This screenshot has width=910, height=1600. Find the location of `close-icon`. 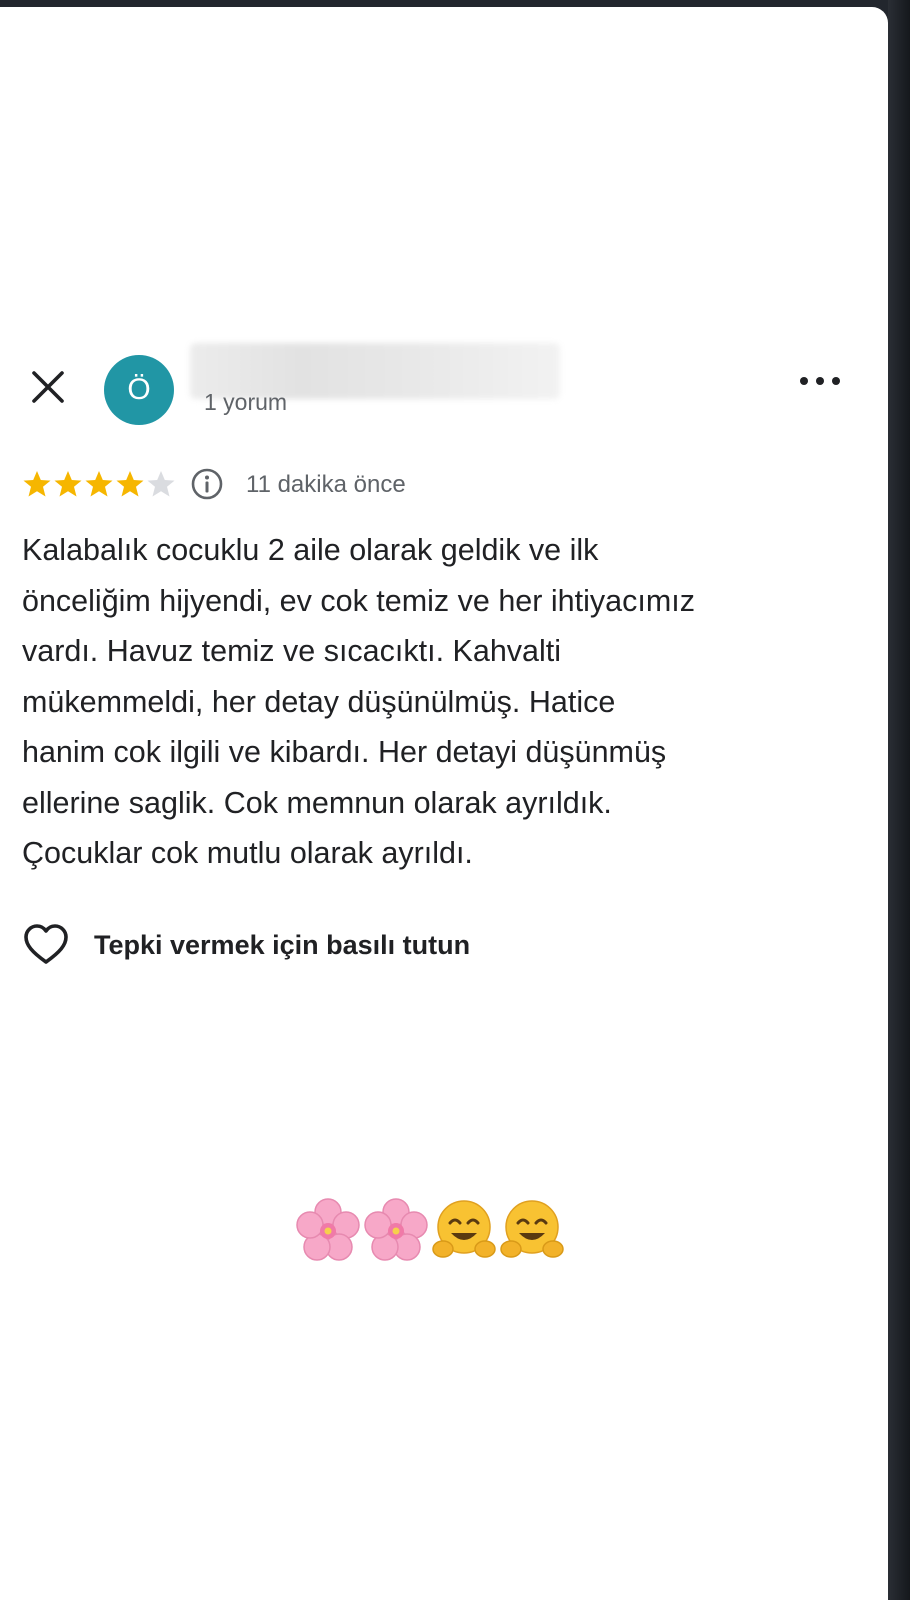

close-icon is located at coordinates (48, 387).